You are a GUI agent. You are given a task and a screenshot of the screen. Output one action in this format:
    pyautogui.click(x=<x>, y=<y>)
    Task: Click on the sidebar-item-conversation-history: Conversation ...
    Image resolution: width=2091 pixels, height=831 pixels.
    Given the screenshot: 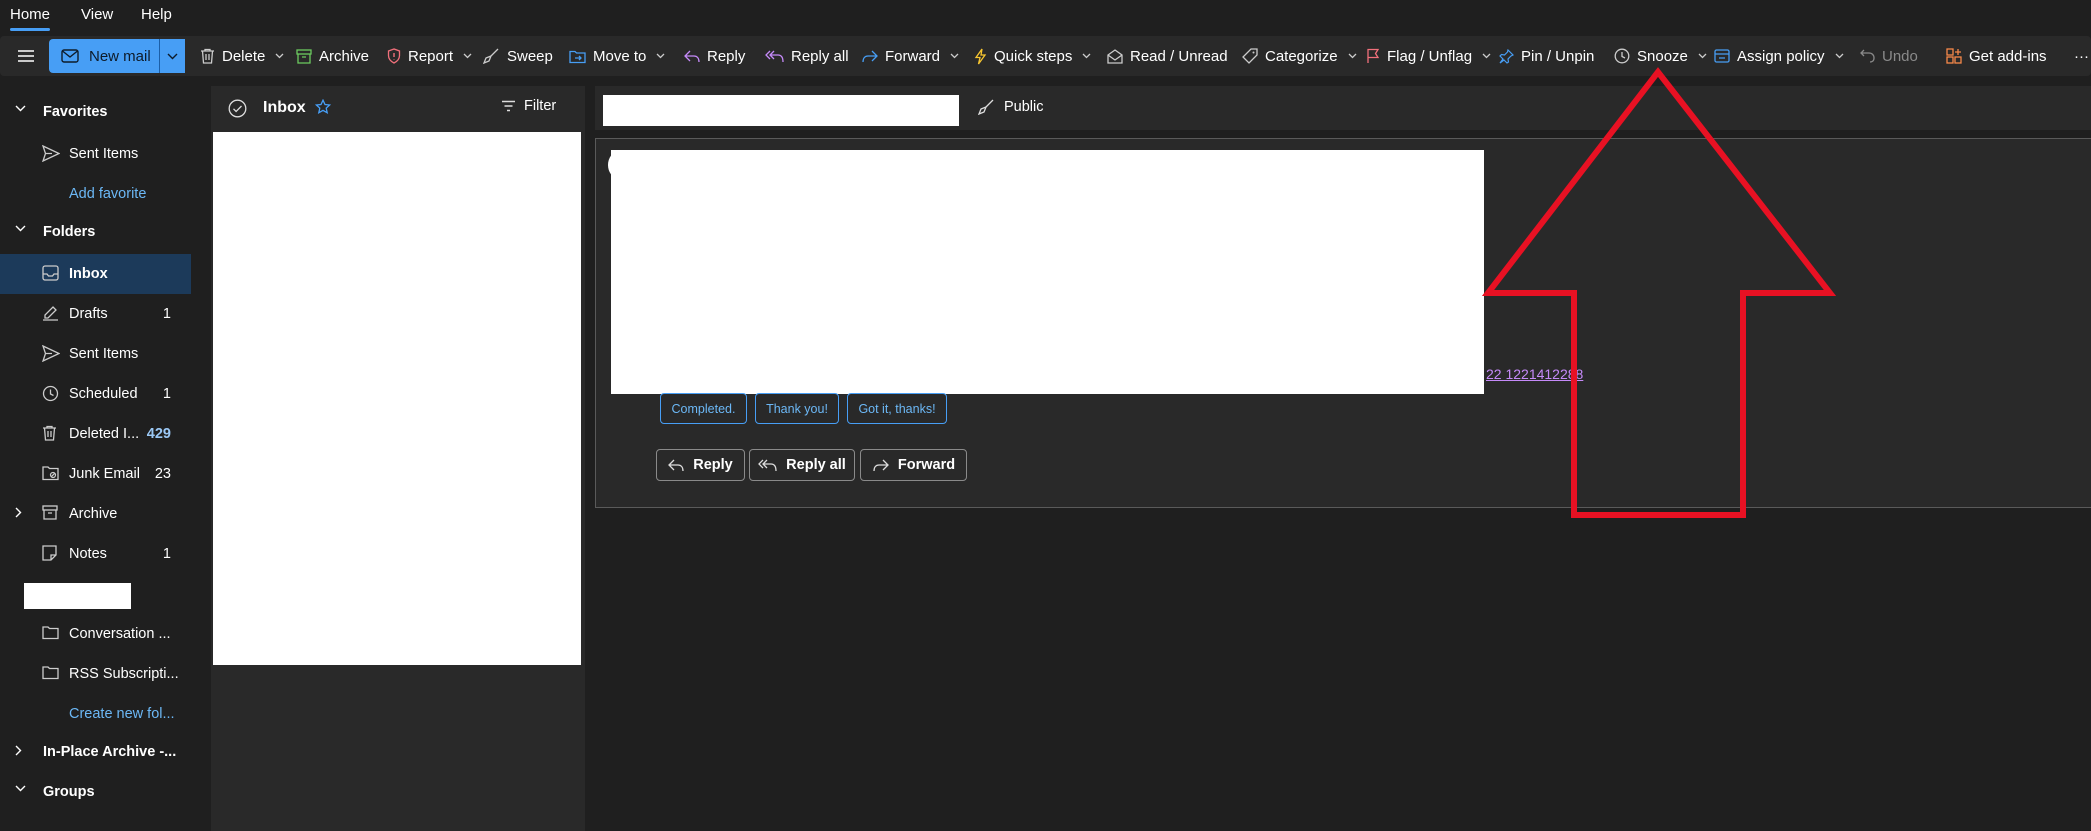 What is the action you would take?
    pyautogui.click(x=95, y=634)
    